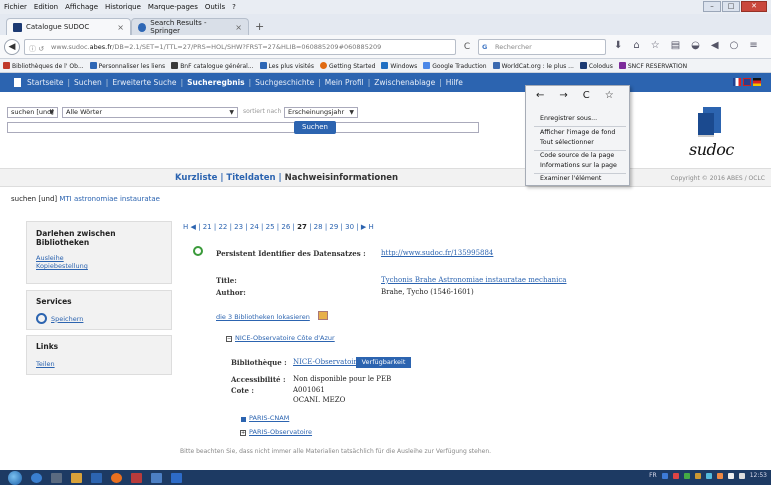  What do you see at coordinates (484, 47) in the screenshot?
I see `search-engine-icon: G` at bounding box center [484, 47].